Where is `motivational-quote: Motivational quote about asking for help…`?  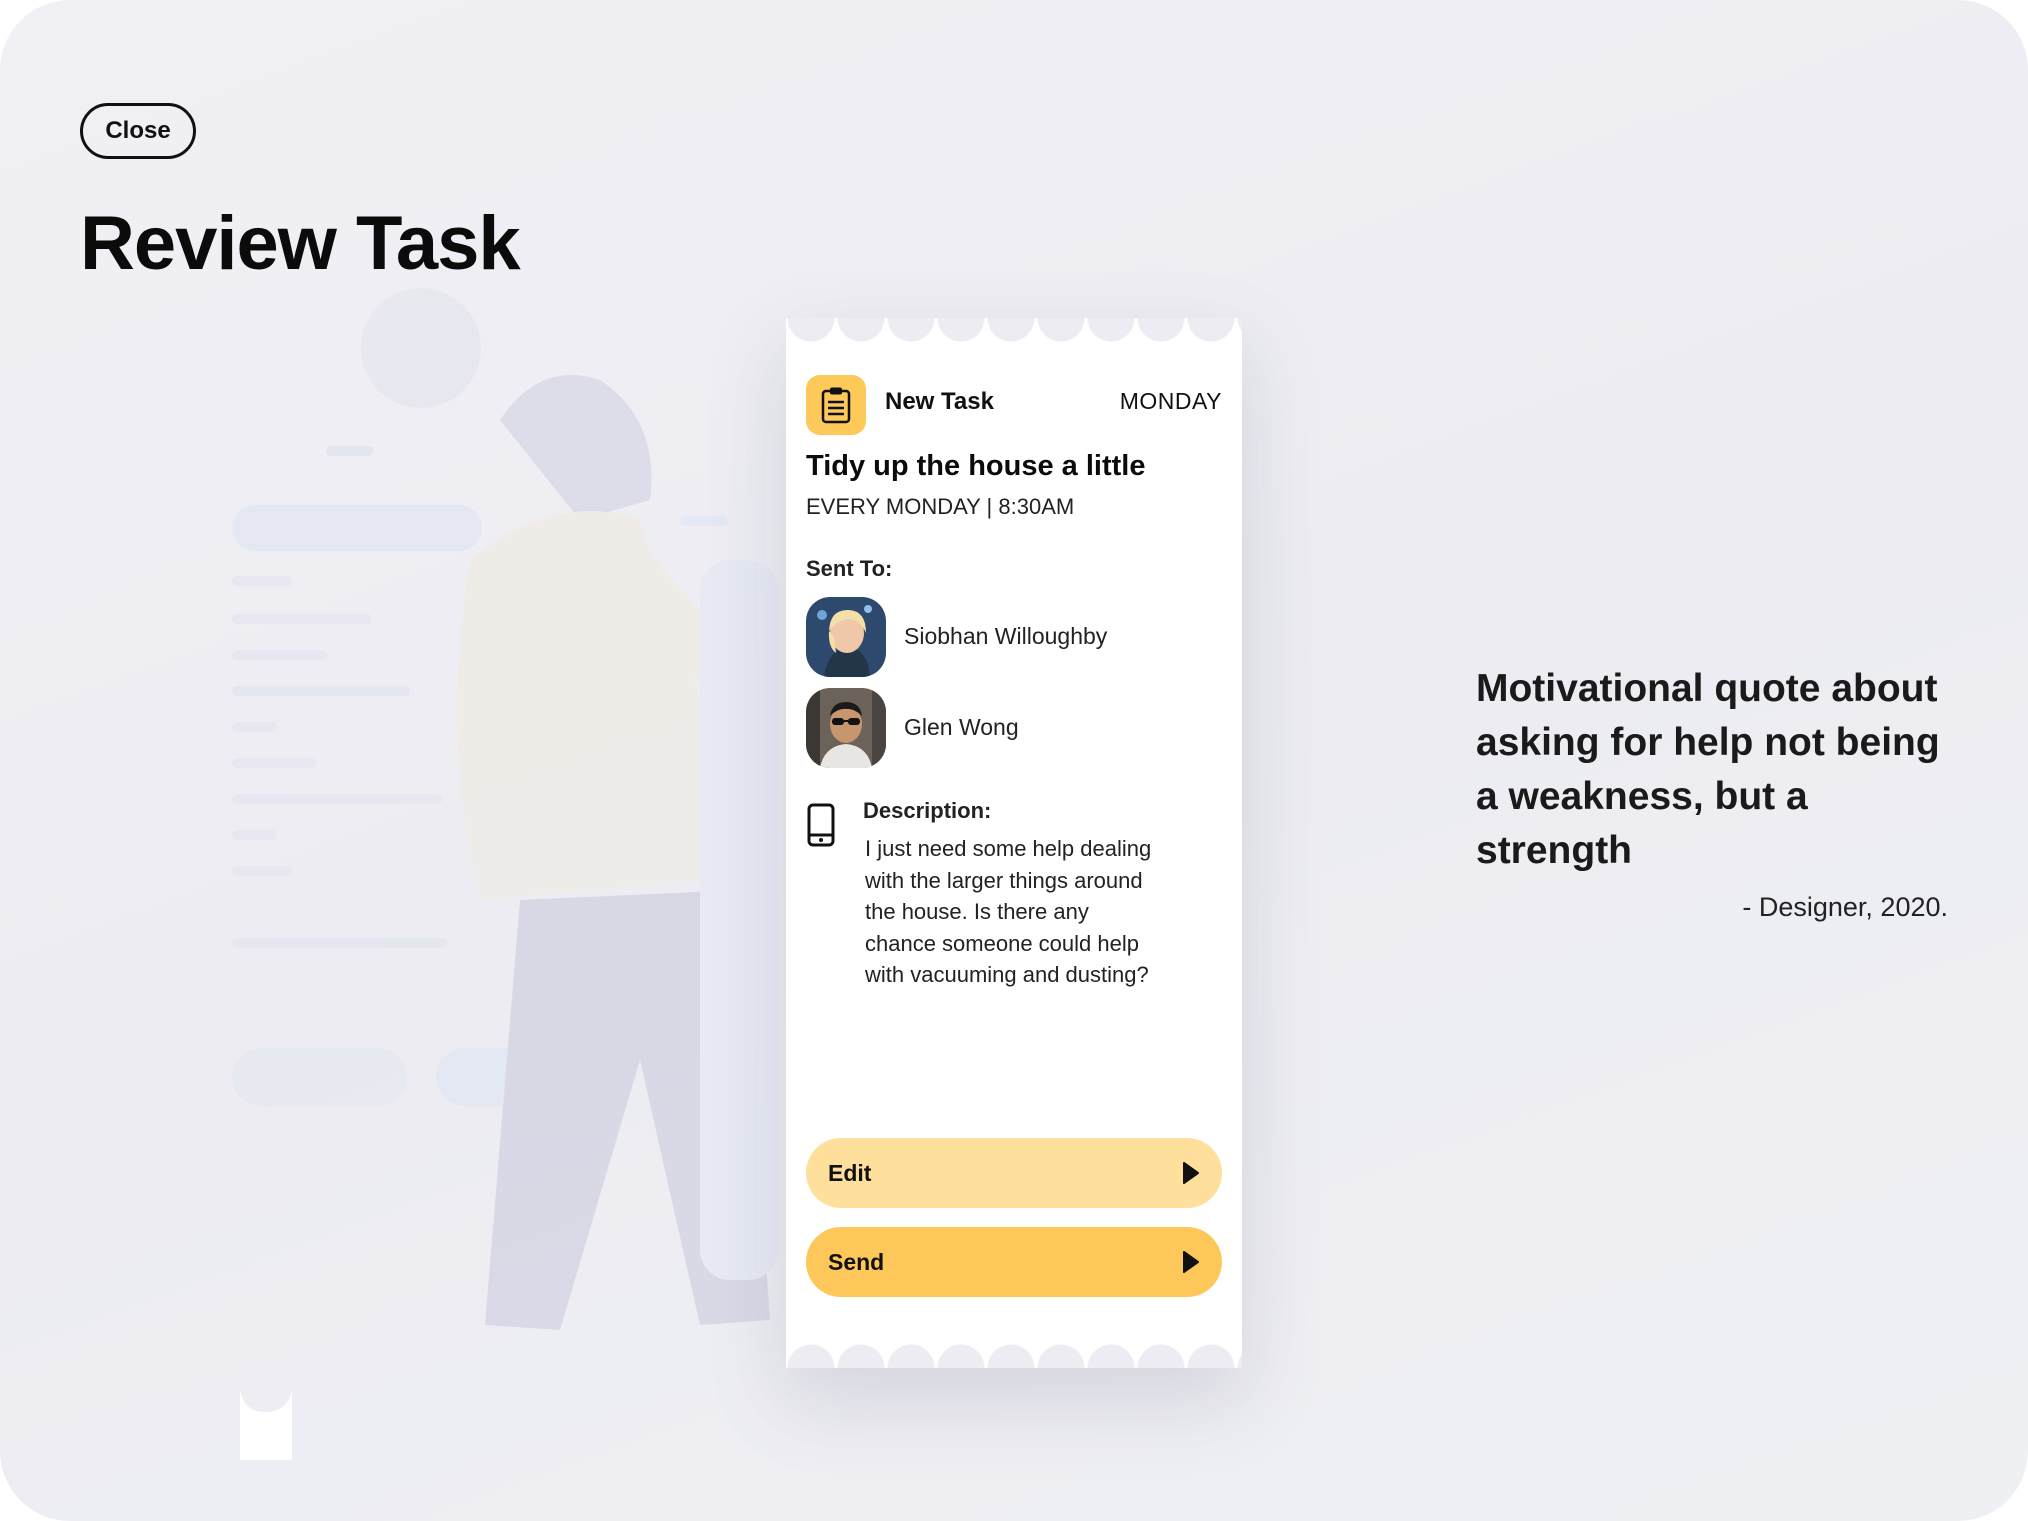 motivational-quote: Motivational quote about asking for help… is located at coordinates (1708, 769).